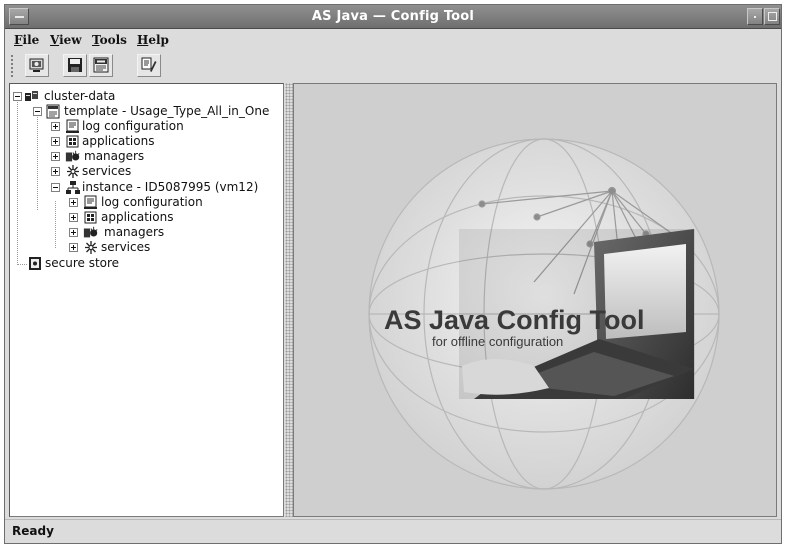 This screenshot has width=786, height=548. Describe the element at coordinates (497, 341) in the screenshot. I see `splash-subtitle: for offline configuration` at that location.